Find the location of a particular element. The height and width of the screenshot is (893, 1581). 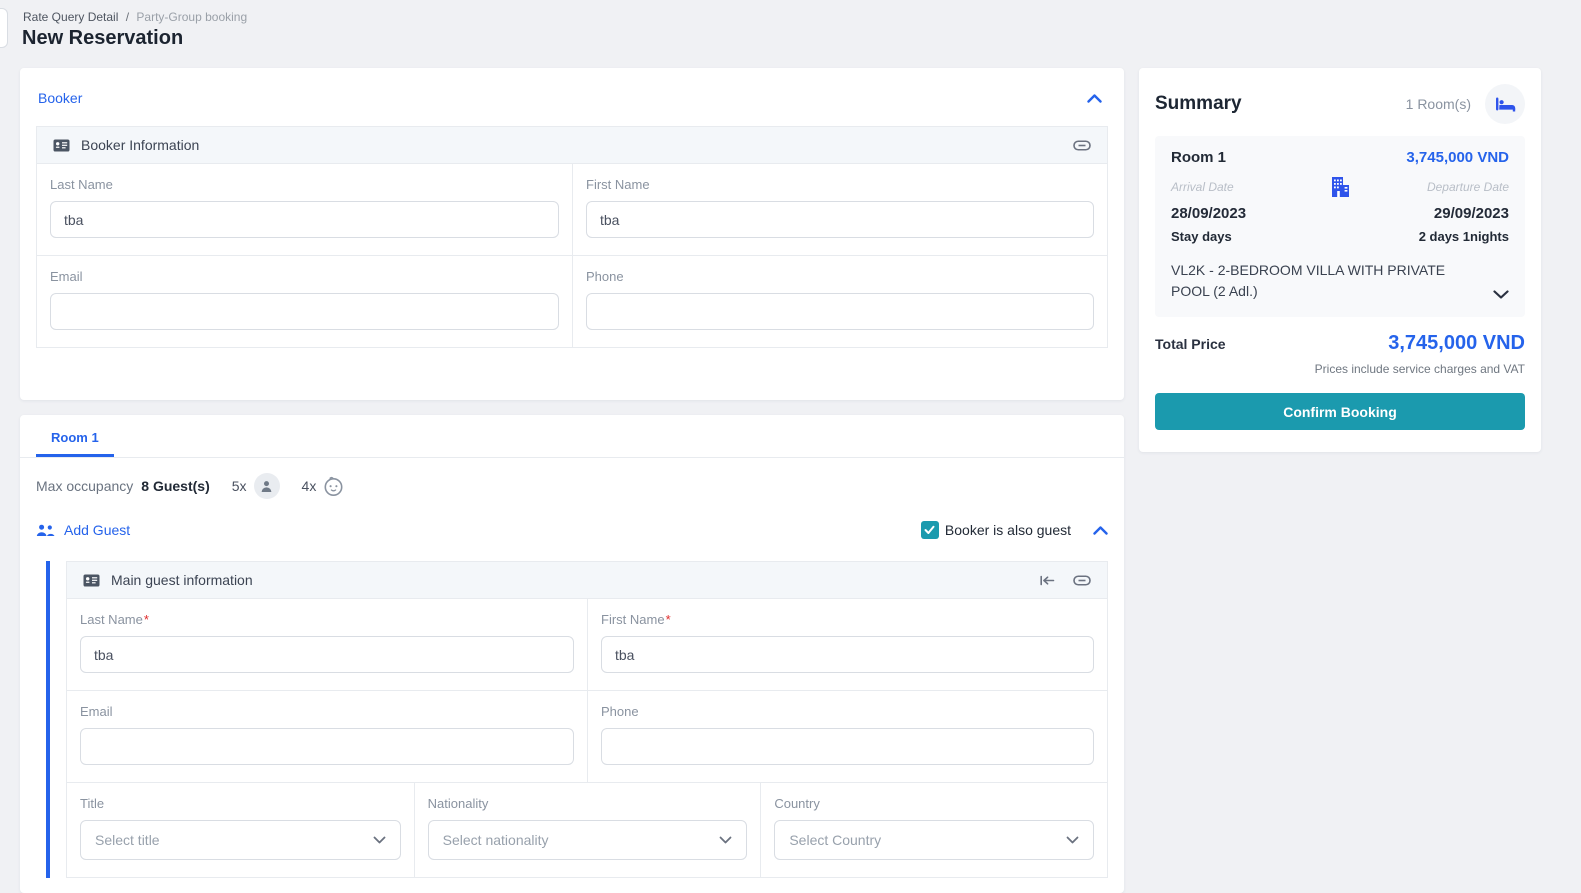

booker-phone-cell: Phone is located at coordinates (839, 301).